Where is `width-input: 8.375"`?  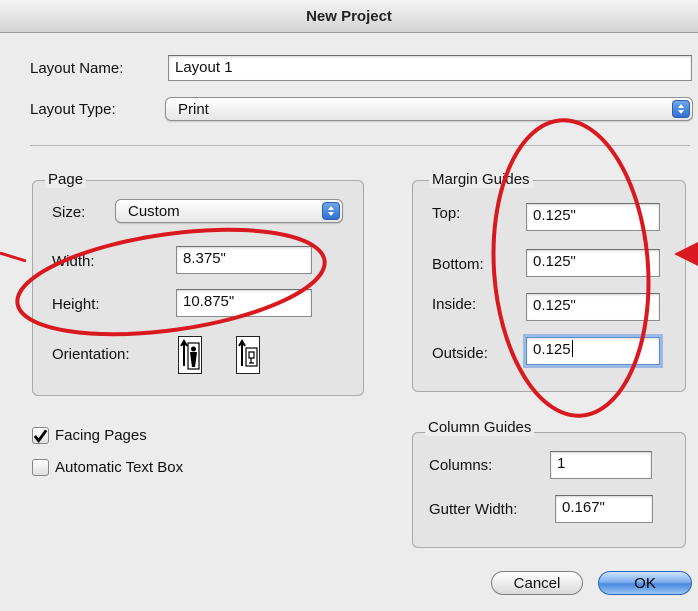 width-input: 8.375" is located at coordinates (244, 260).